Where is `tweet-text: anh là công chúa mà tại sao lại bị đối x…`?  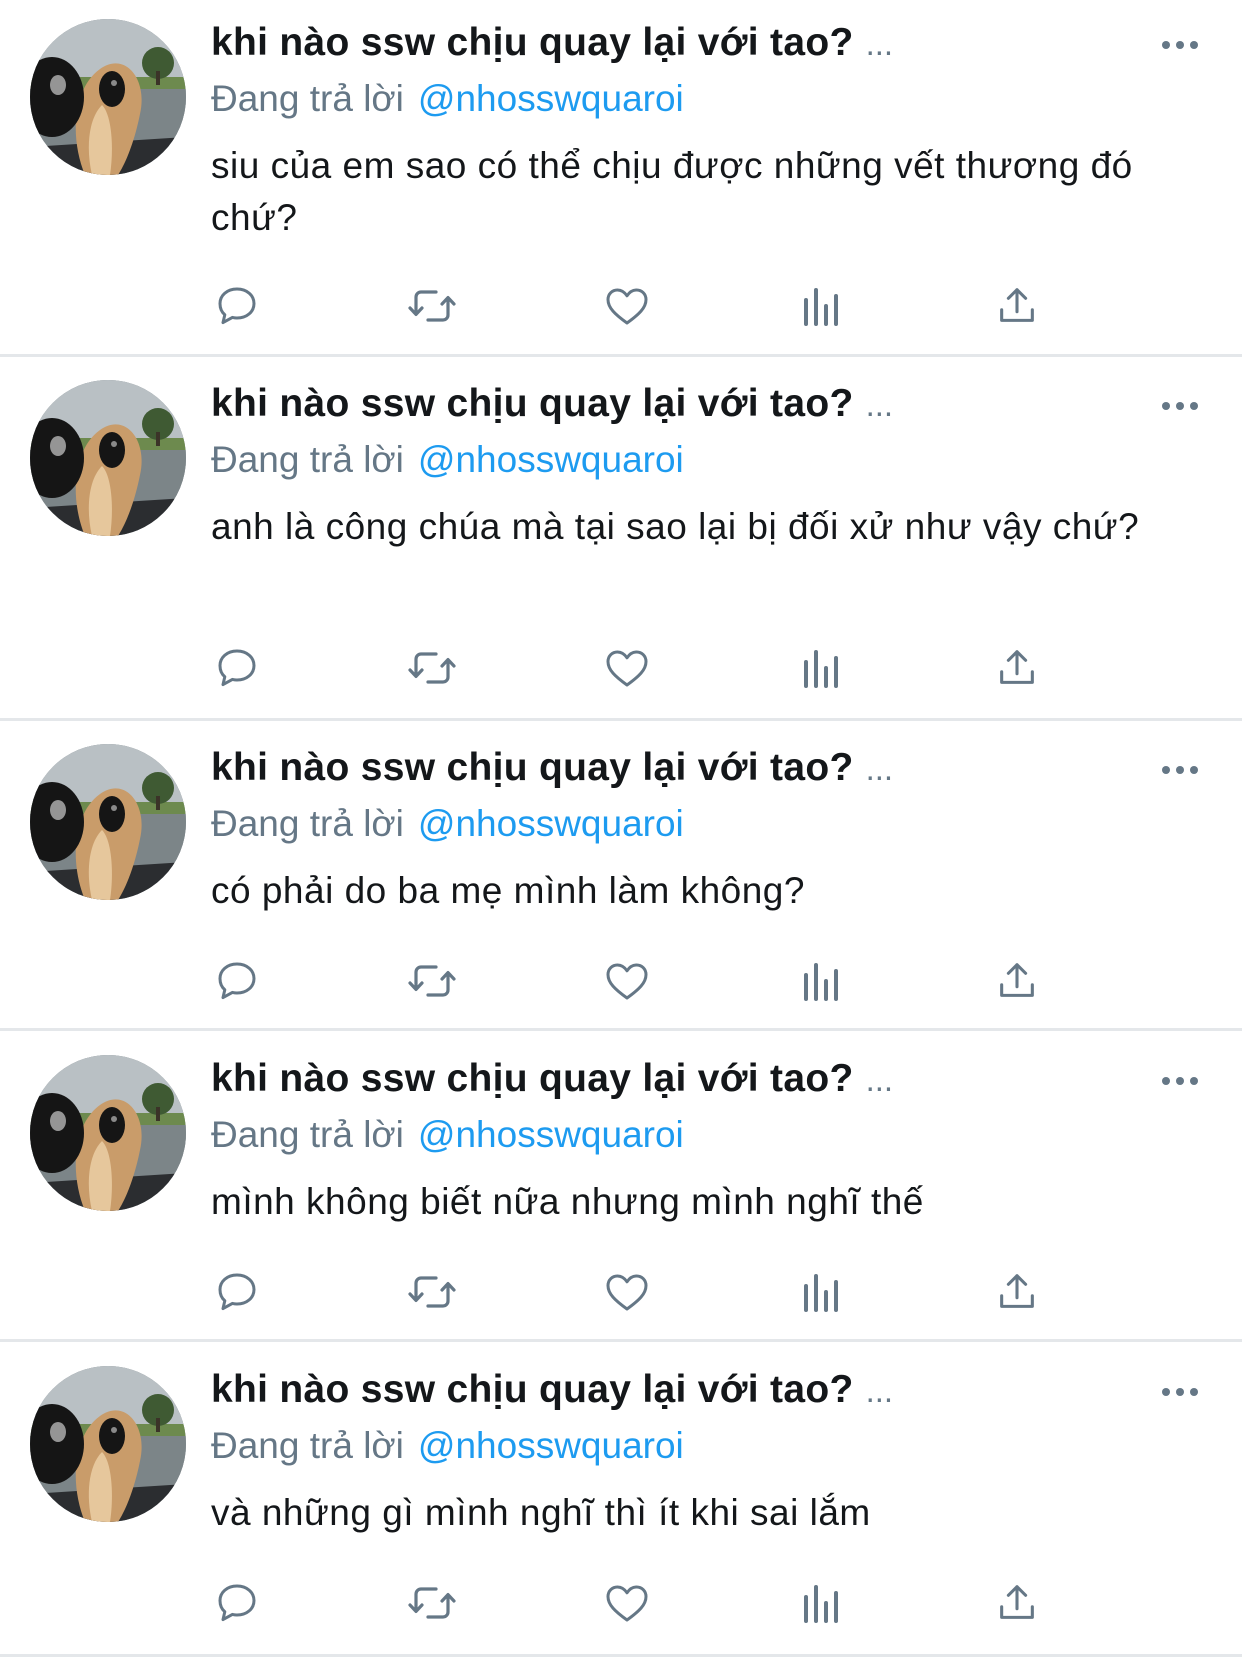
tweet-text: anh là công chúa mà tại sao lại bị đối x… is located at coordinates (675, 526).